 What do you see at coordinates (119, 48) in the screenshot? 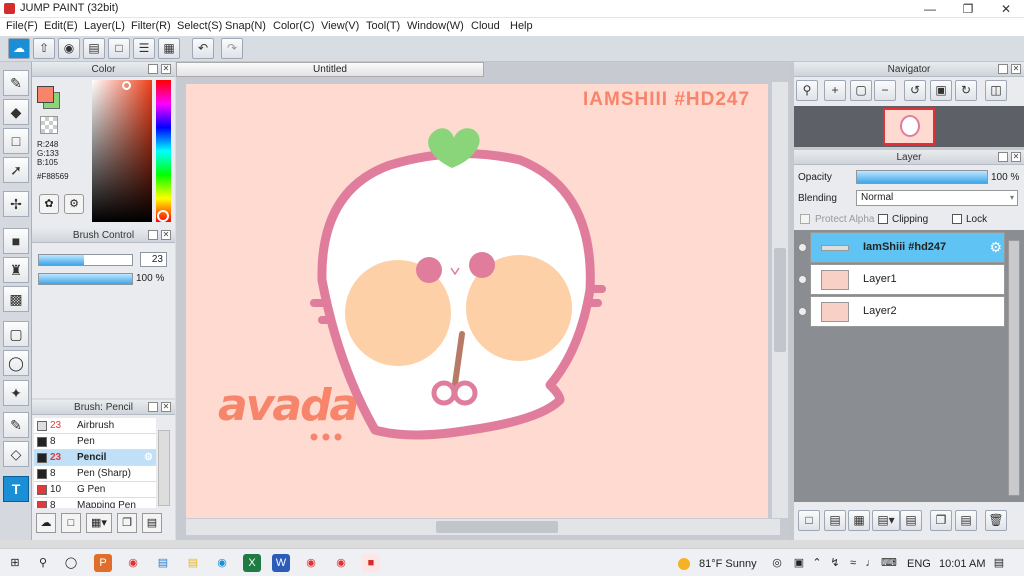
I see `page-icon: □` at bounding box center [119, 48].